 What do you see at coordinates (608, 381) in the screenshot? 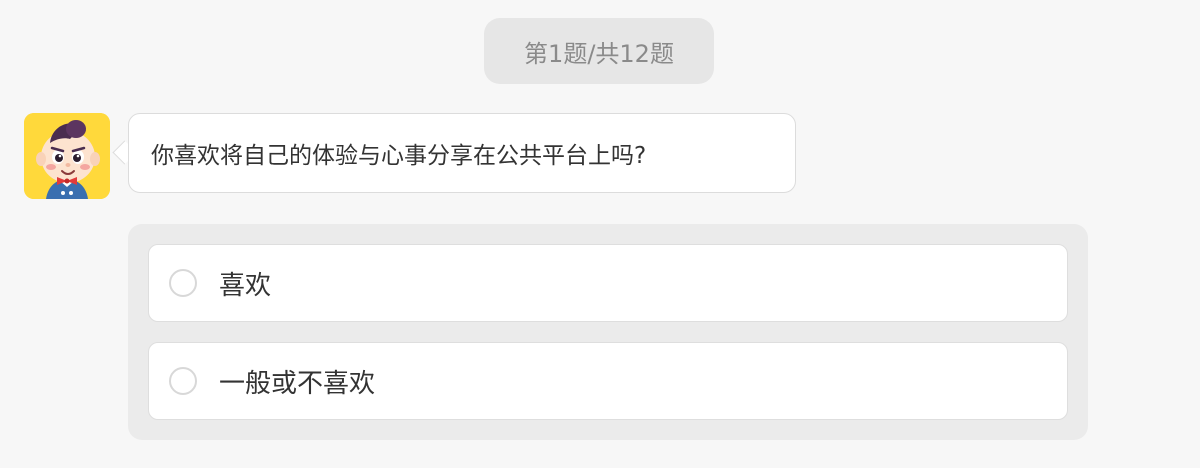
I see `option-neutral-or-dislike: 一般或不喜欢` at bounding box center [608, 381].